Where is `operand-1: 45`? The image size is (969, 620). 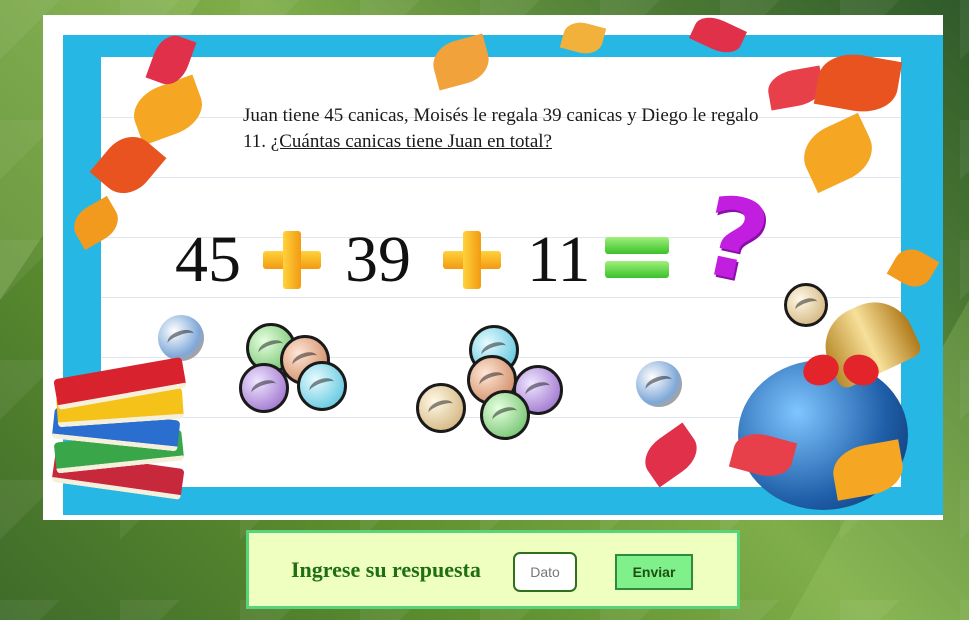 operand-1: 45 is located at coordinates (208, 259).